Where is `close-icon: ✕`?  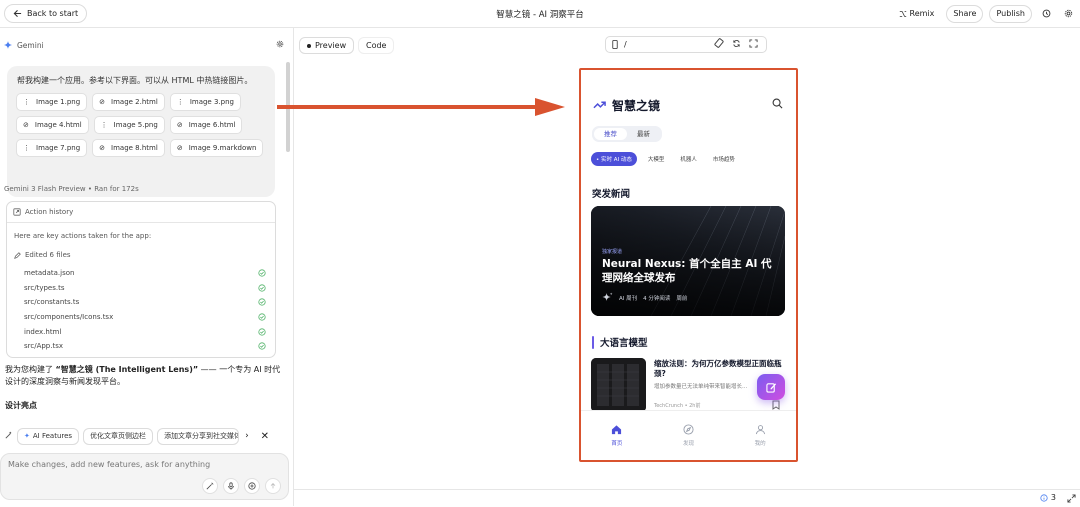
close-icon: ✕ is located at coordinates (265, 436).